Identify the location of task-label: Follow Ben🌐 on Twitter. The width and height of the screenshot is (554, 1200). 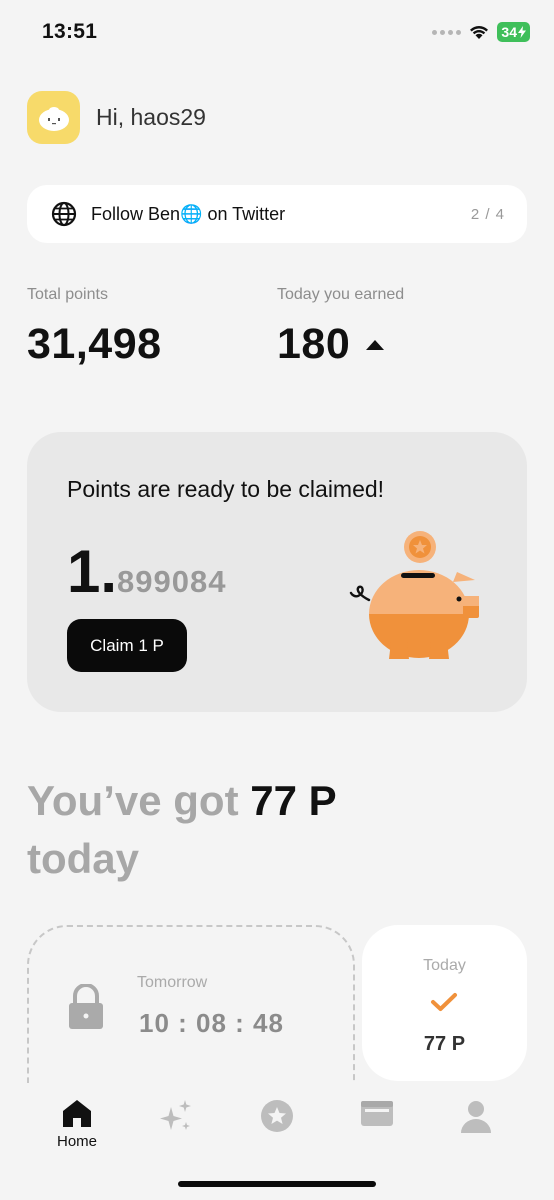
(188, 213).